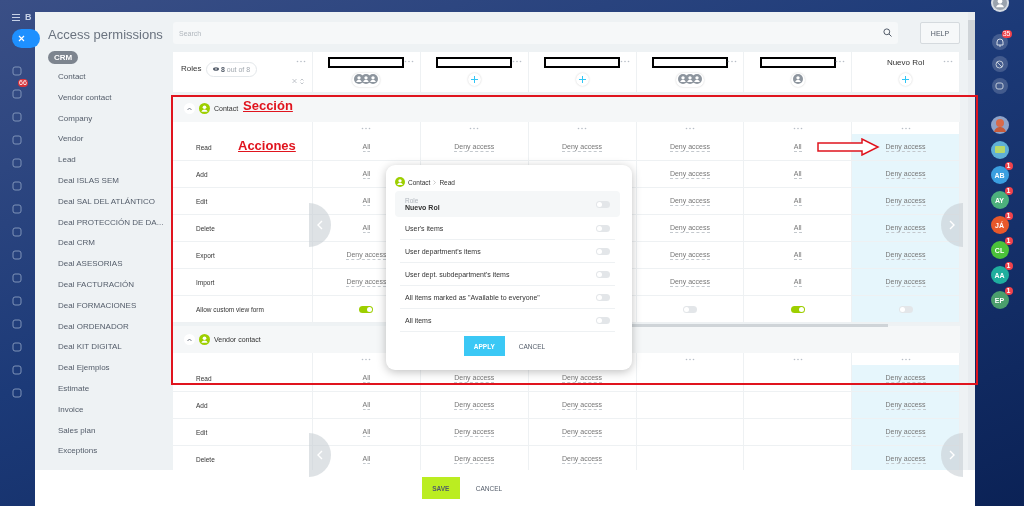 The image size is (1024, 506). What do you see at coordinates (109, 160) in the screenshot?
I see `nav-item: Lead` at bounding box center [109, 160].